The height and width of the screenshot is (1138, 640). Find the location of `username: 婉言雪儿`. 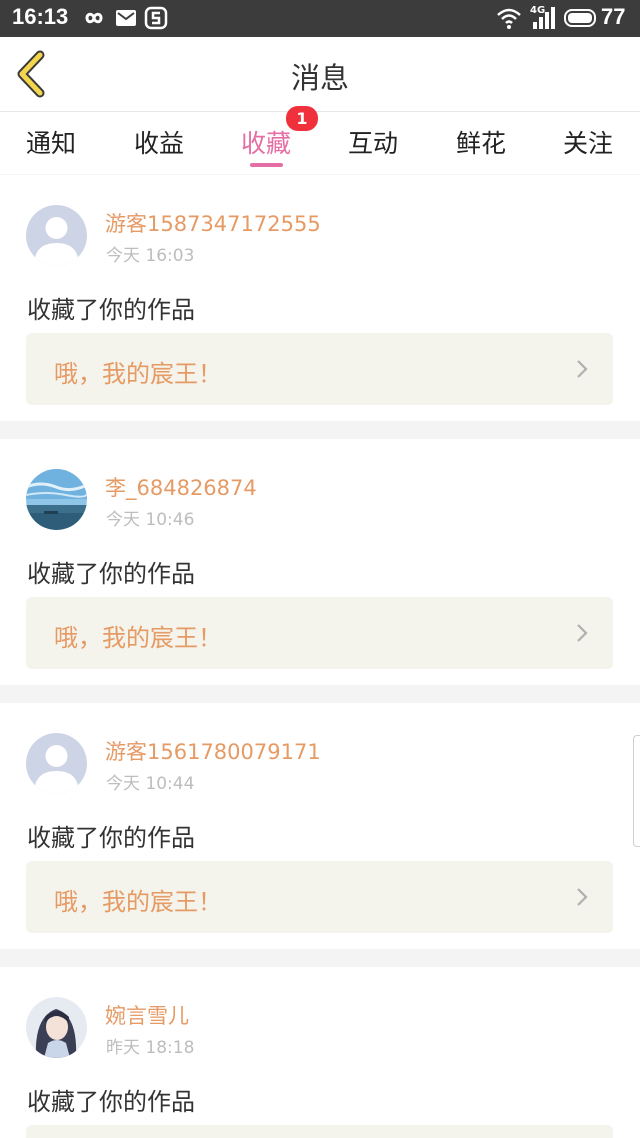

username: 婉言雪儿 is located at coordinates (147, 1015).